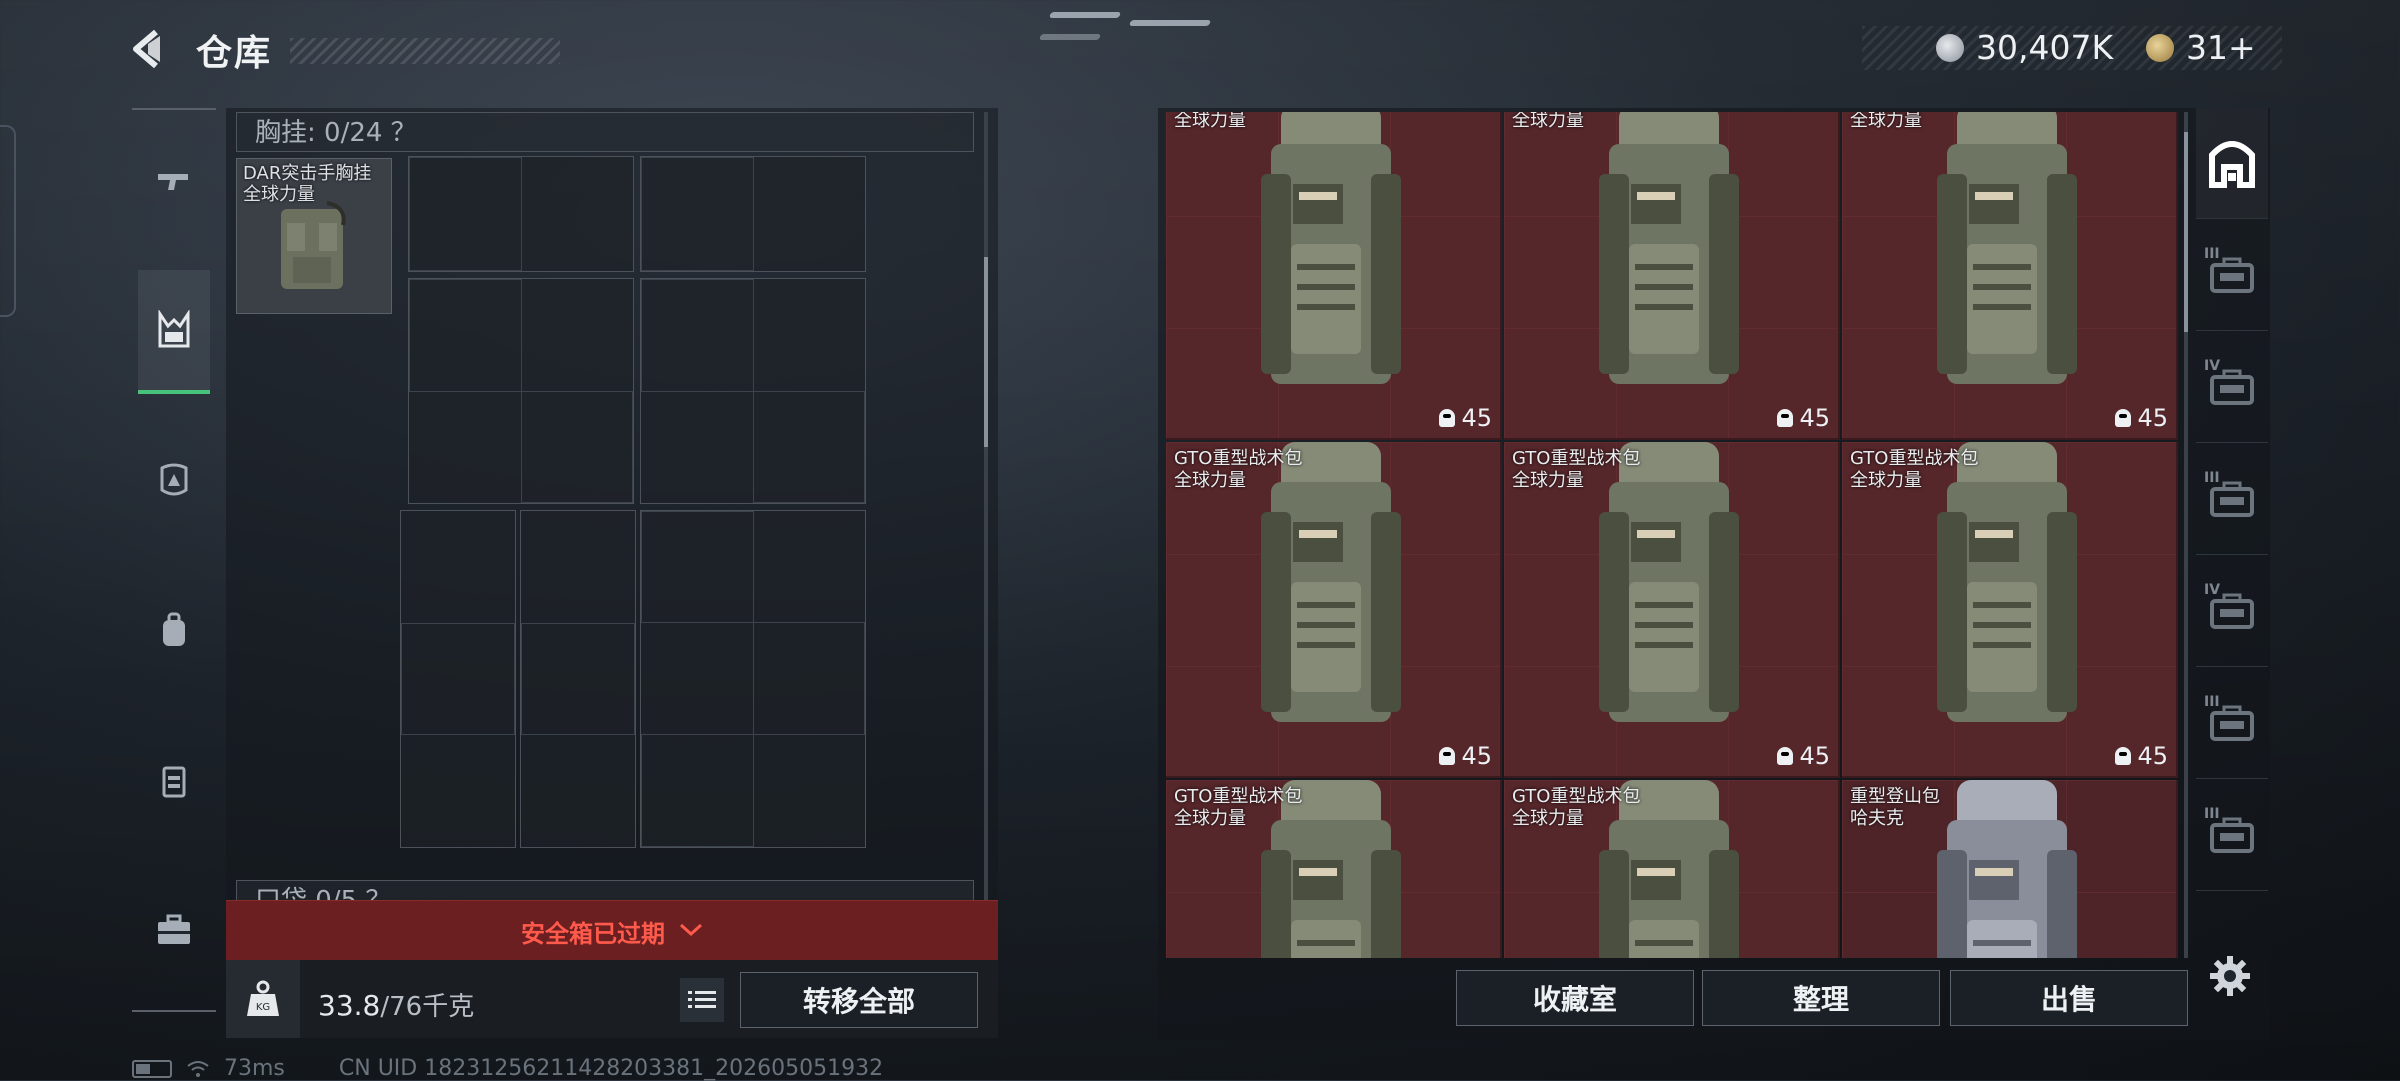  What do you see at coordinates (593, 933) in the screenshot?
I see `alert-text: 安全箱已过期` at bounding box center [593, 933].